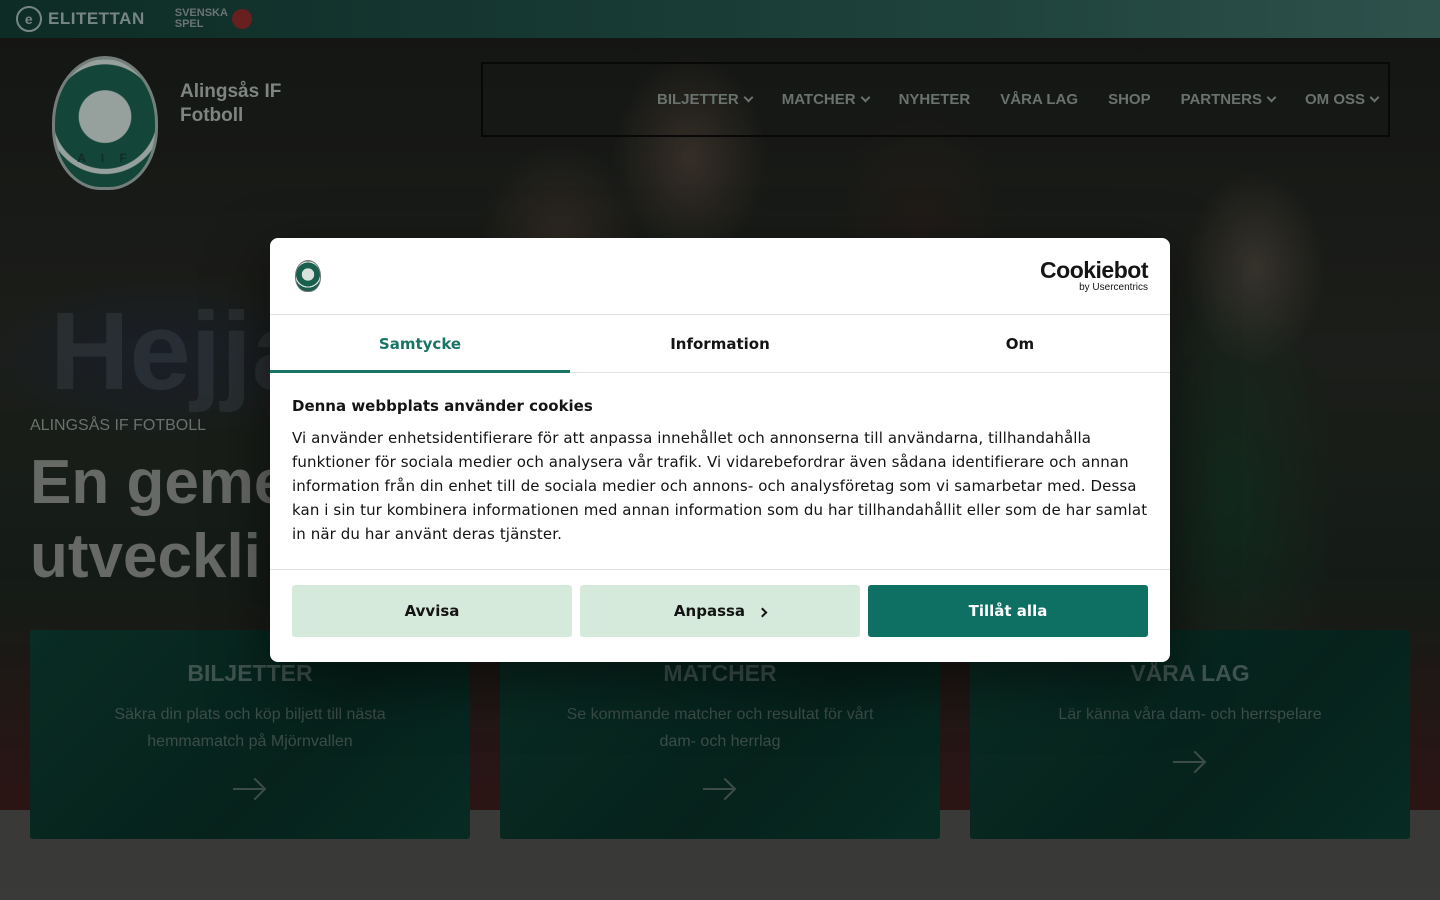 The image size is (1440, 900). I want to click on chevron-right-icon, so click(762, 612).